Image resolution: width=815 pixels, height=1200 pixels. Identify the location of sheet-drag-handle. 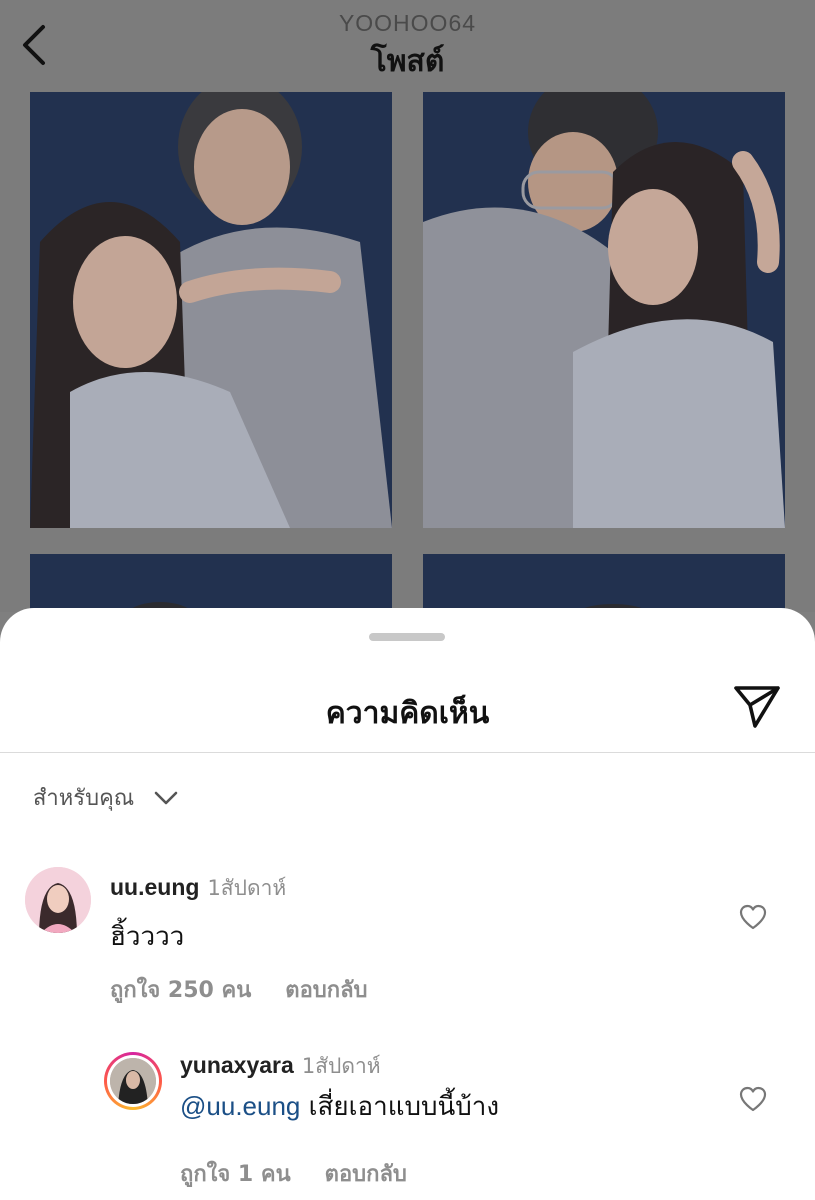
(407, 637).